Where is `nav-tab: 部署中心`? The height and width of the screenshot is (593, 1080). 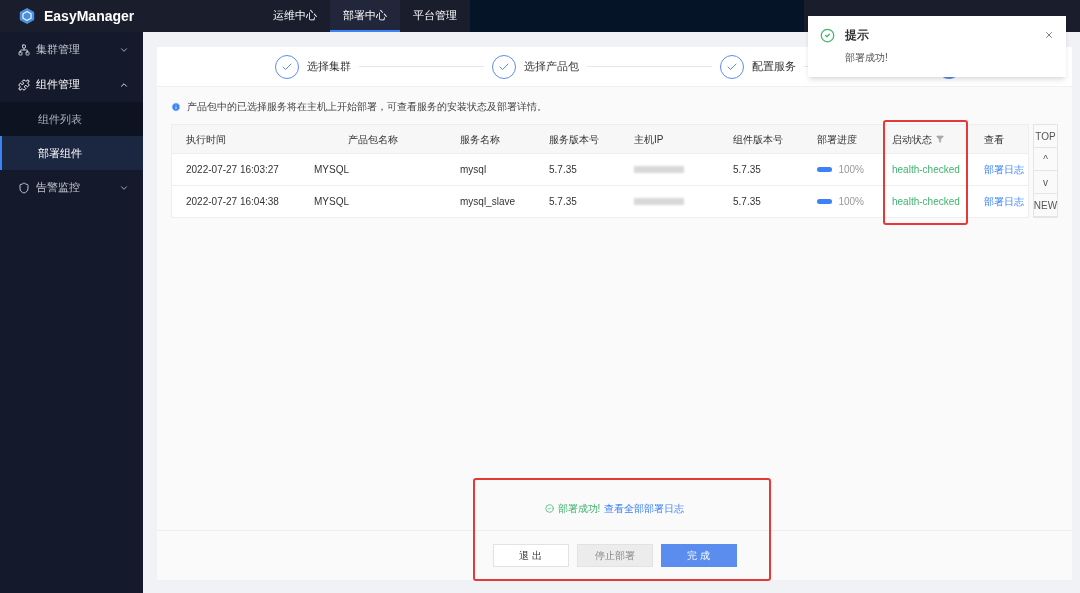
nav-tab: 部署中心 is located at coordinates (365, 16).